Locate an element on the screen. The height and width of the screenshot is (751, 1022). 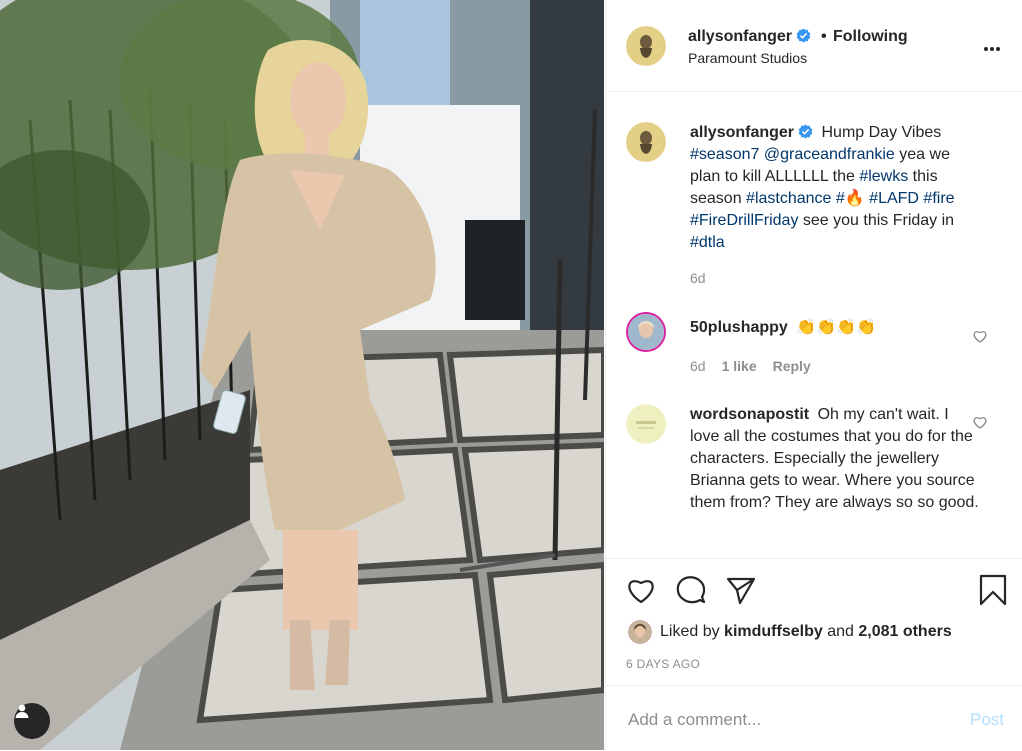
caption-hashtag-link: @graceandfrankie is located at coordinates (829, 154).